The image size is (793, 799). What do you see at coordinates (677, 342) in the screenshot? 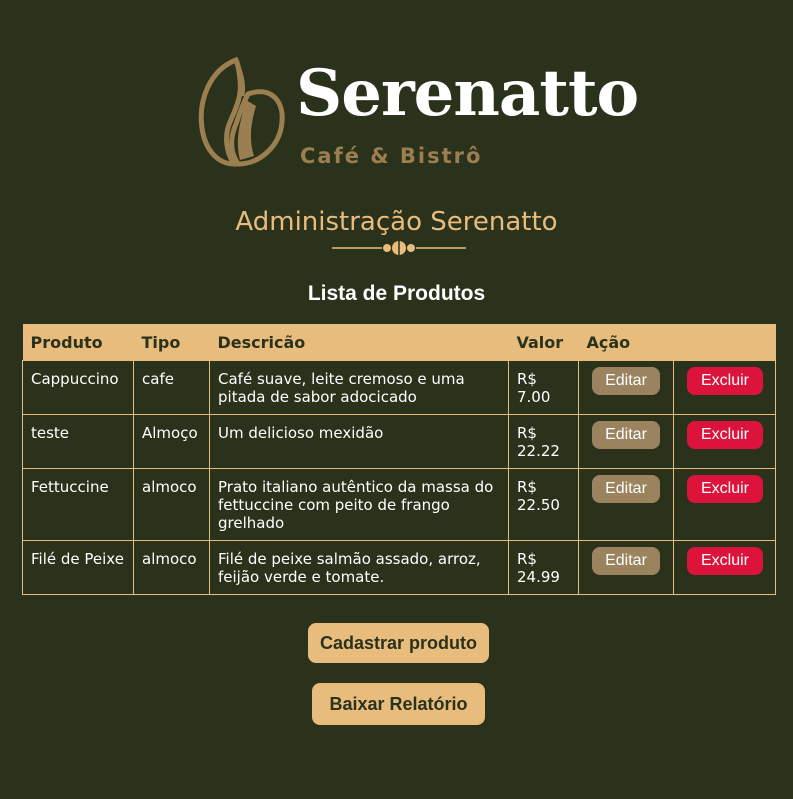
I see `column-header-acao: Ação` at bounding box center [677, 342].